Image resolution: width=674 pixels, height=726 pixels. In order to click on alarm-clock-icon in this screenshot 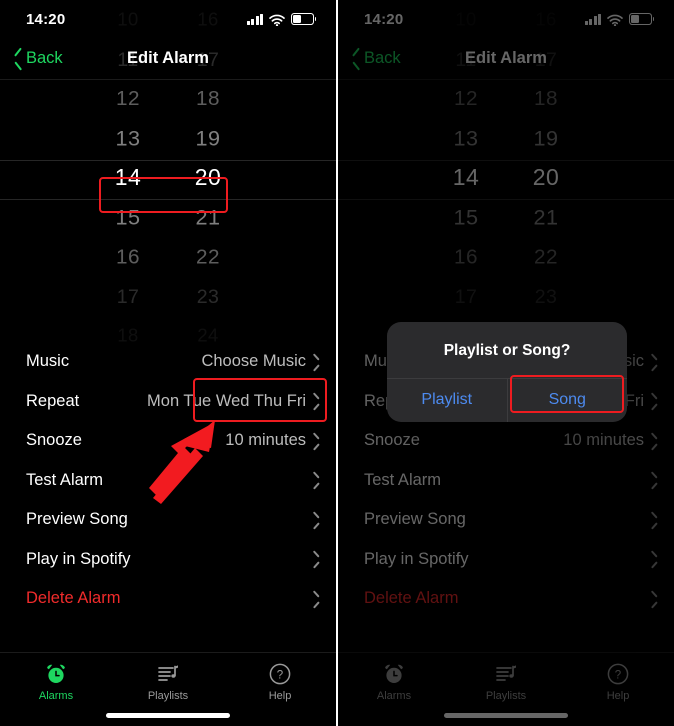, I will do `click(394, 674)`.